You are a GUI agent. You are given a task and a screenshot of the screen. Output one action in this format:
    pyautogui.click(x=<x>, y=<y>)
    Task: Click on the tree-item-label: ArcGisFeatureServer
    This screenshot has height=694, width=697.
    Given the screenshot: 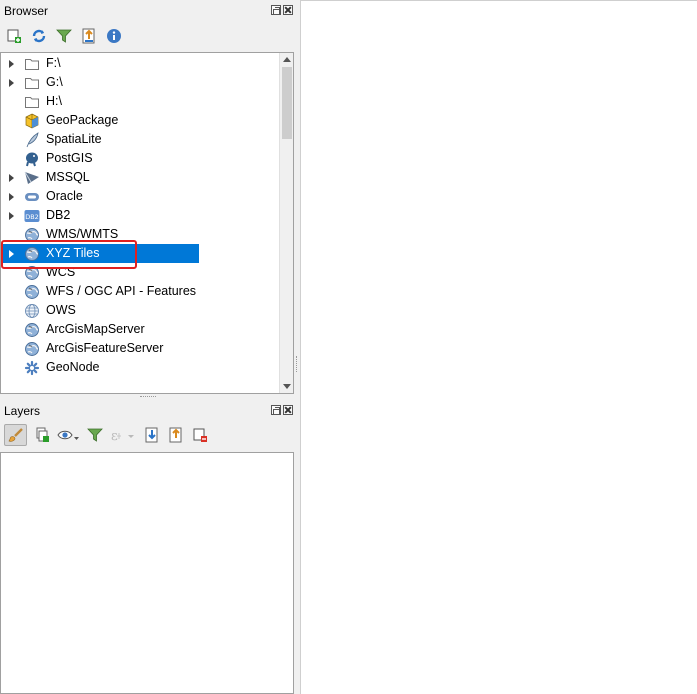 What is the action you would take?
    pyautogui.click(x=105, y=348)
    